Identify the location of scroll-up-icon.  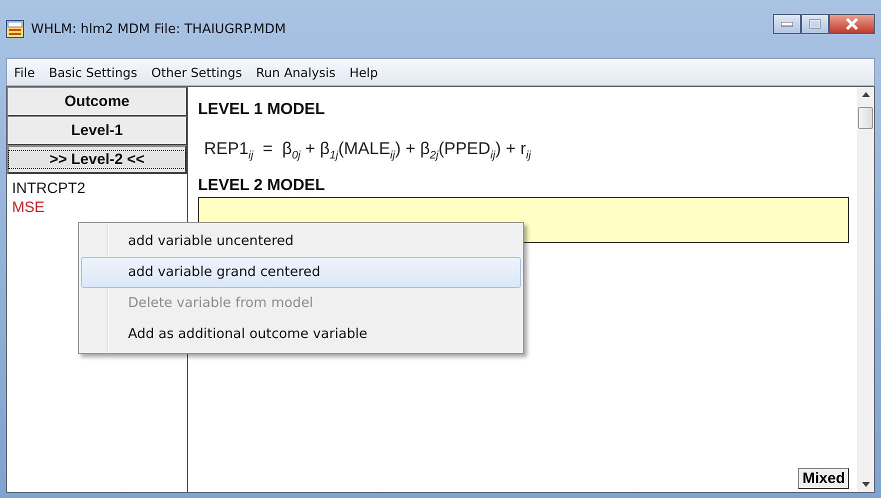
(866, 94).